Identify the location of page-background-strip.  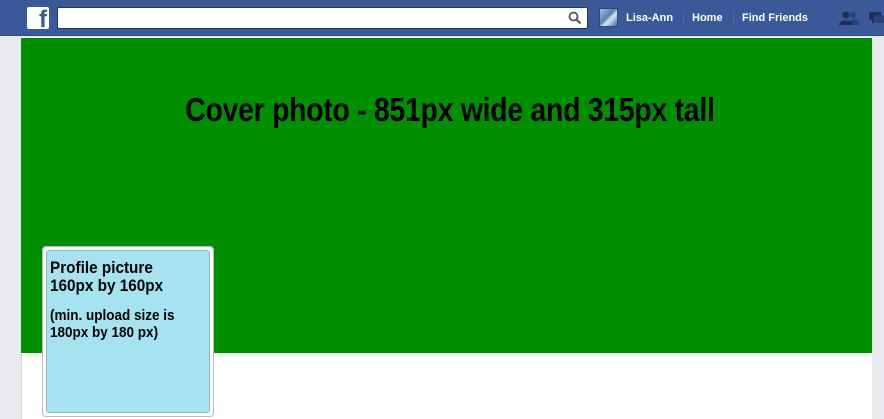
(878, 228).